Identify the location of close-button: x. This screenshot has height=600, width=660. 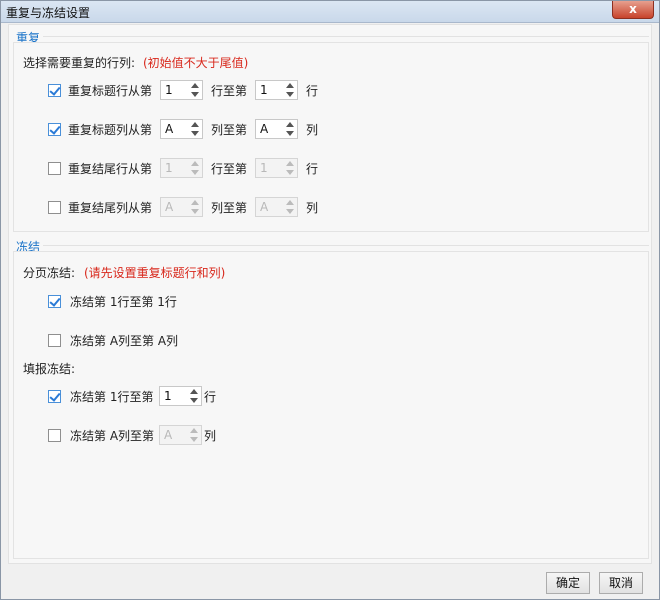
(633, 10).